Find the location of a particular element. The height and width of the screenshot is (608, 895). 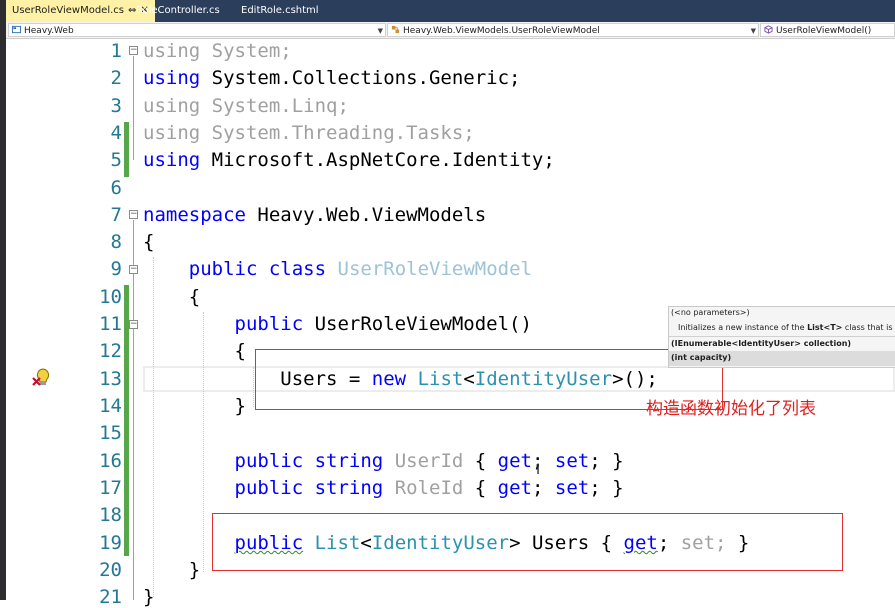

keyword: namespace is located at coordinates (194, 215).